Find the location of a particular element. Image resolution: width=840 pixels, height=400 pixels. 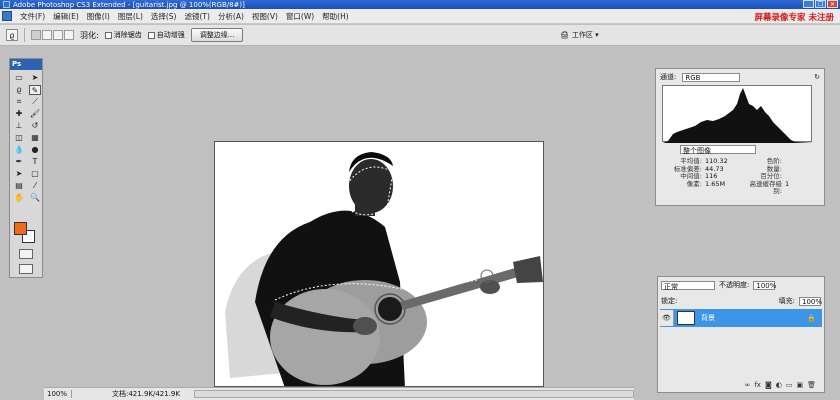

menu-help: 帮助(H) is located at coordinates (335, 16).